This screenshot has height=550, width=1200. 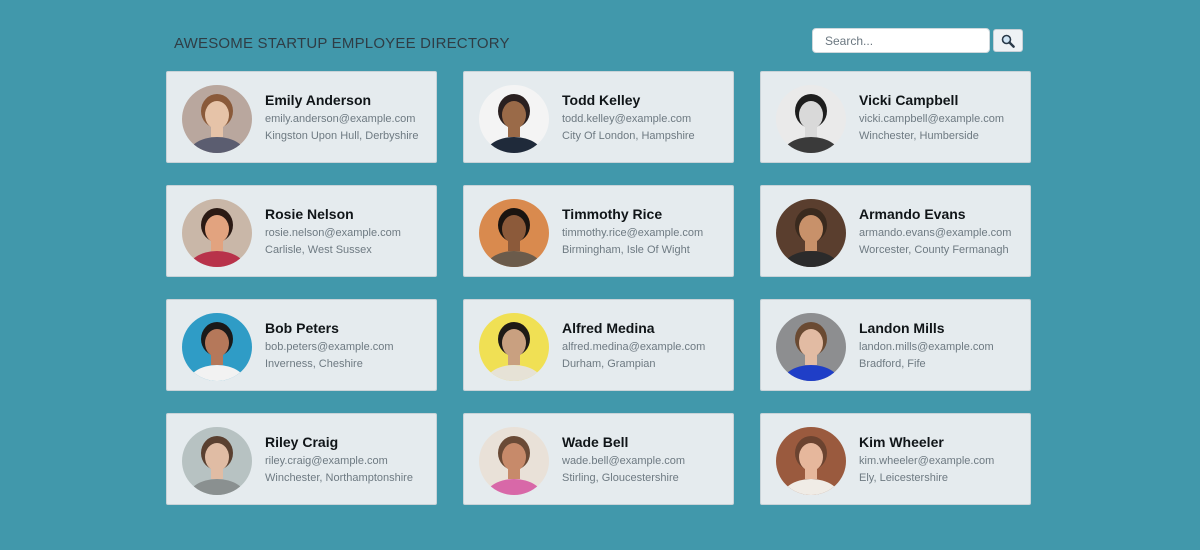 I want to click on employee-location: Inverness, Cheshire, so click(x=314, y=364).